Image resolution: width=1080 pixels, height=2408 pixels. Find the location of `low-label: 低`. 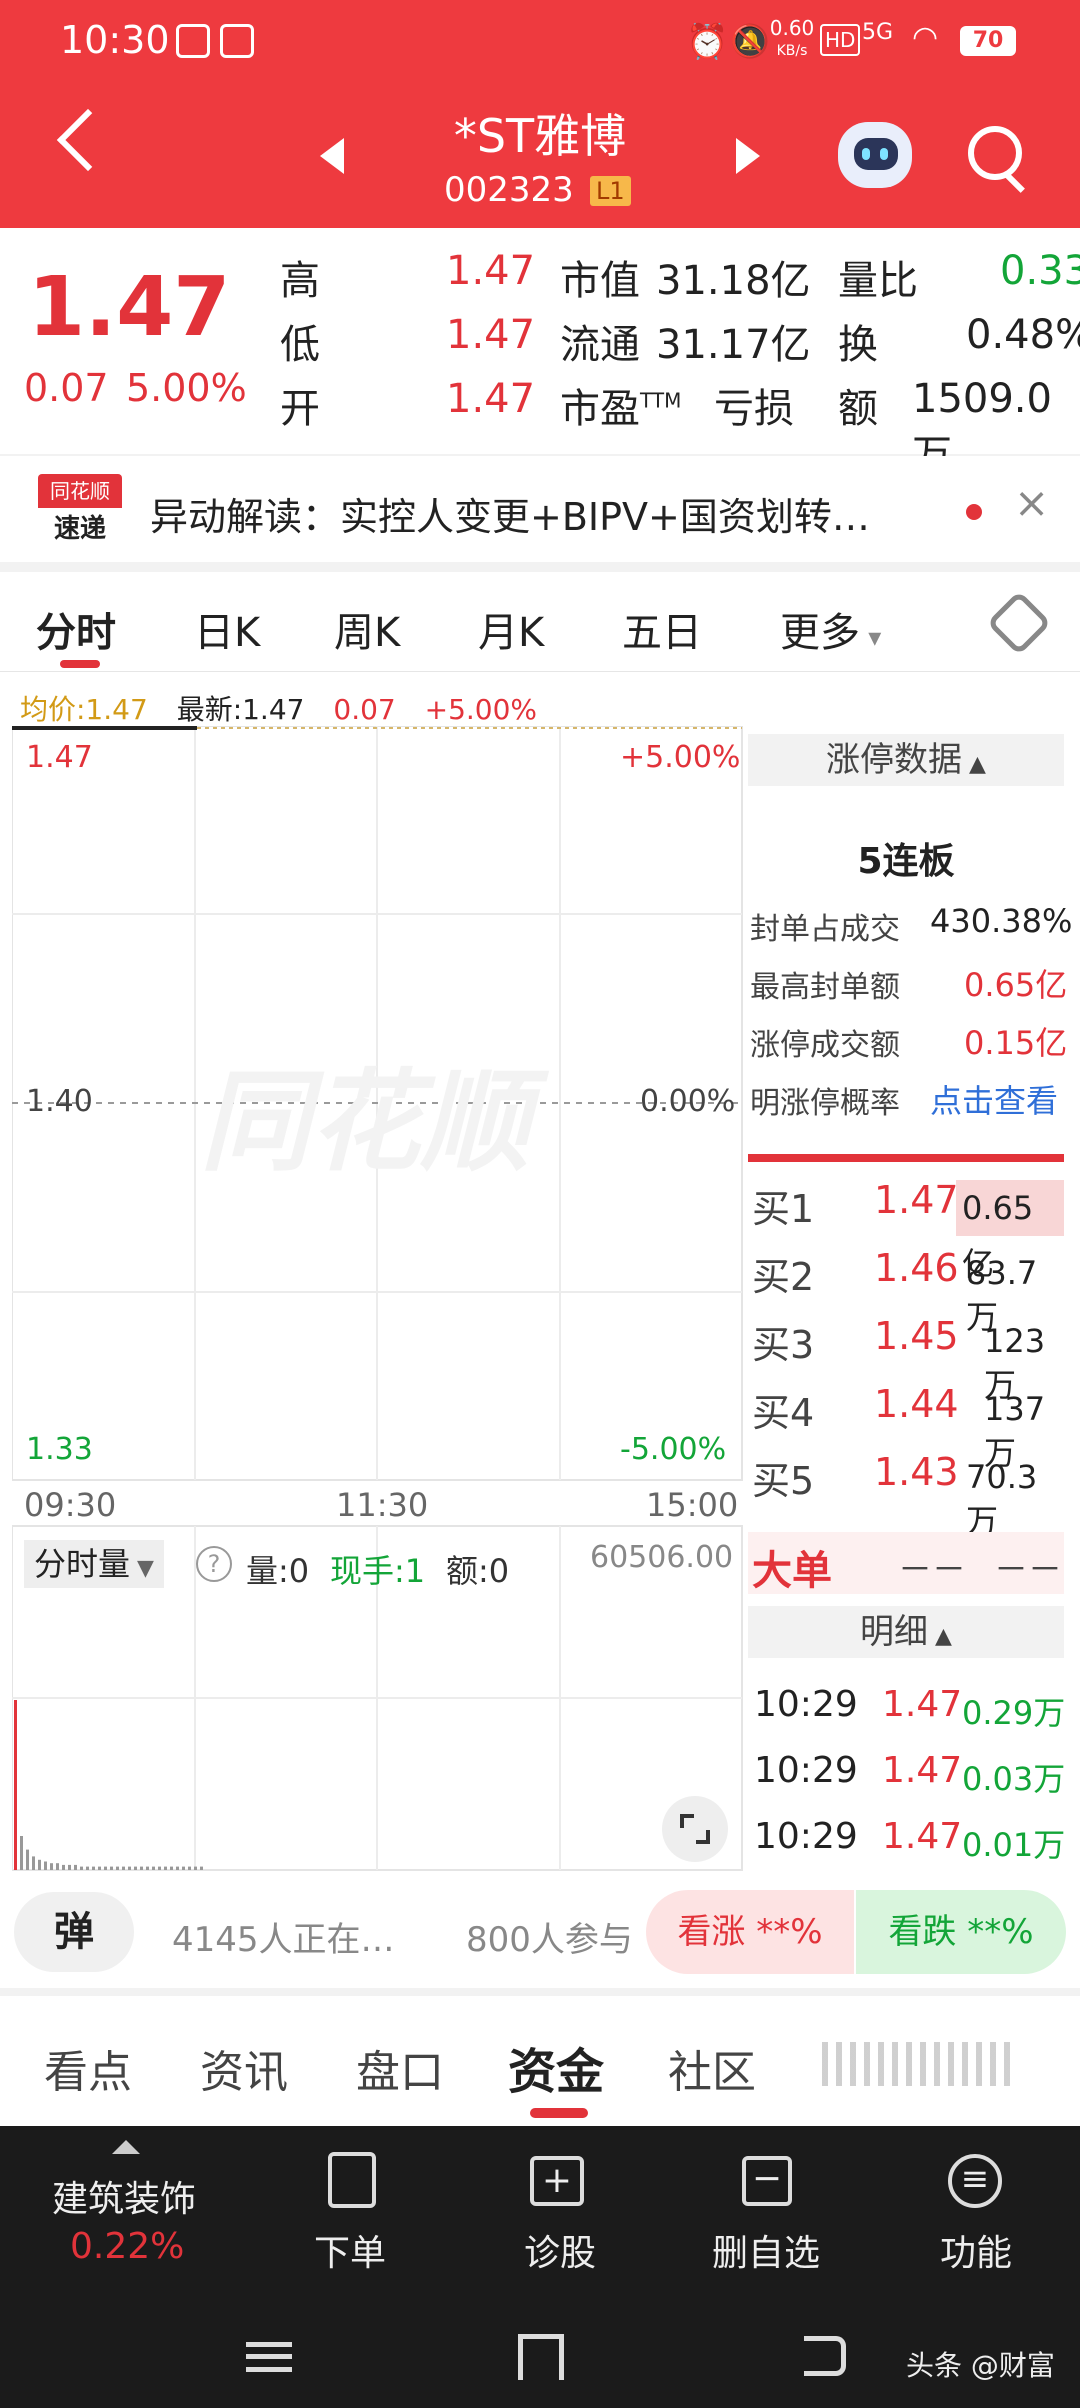

low-label: 低 is located at coordinates (300, 345).